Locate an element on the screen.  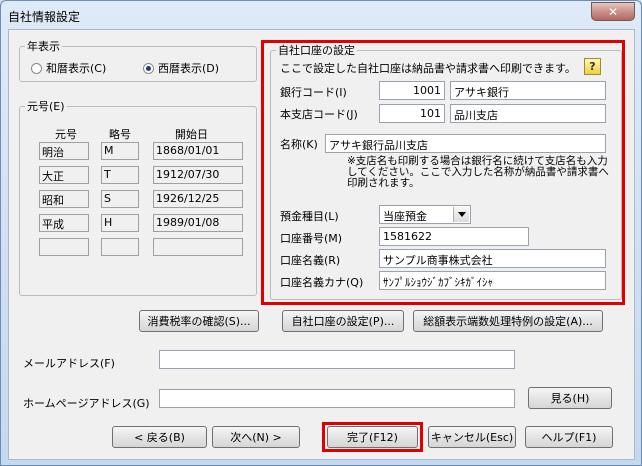
email-label: メールアドレス(F) is located at coordinates (69, 363).